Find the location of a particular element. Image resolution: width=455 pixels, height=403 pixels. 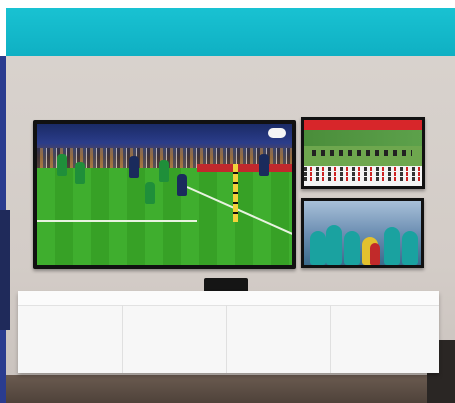

celebrating-fans-screen is located at coordinates (362, 233).